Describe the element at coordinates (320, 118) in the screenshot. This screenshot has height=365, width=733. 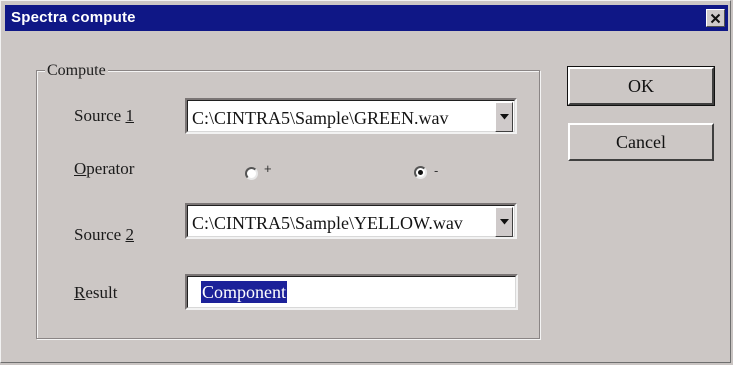
I see `source1-value: C:\CINTRA5\Sample\GREEN.wav` at that location.